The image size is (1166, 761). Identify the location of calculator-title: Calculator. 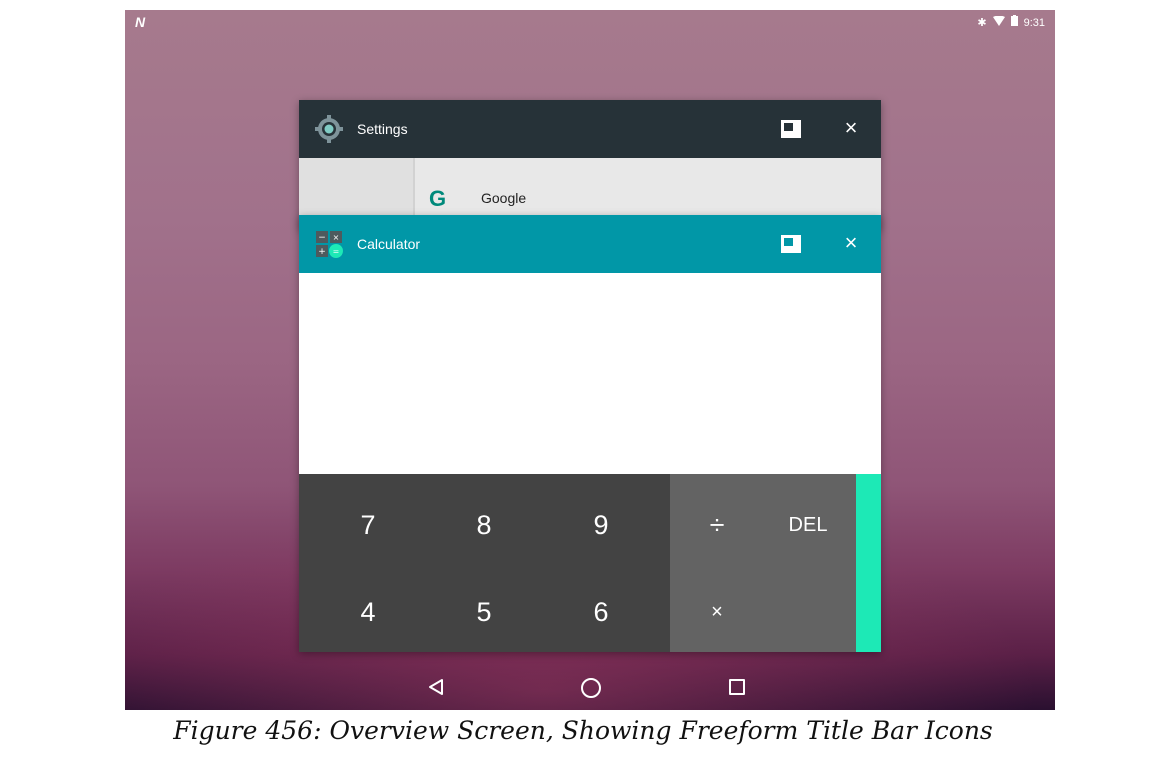
(389, 244).